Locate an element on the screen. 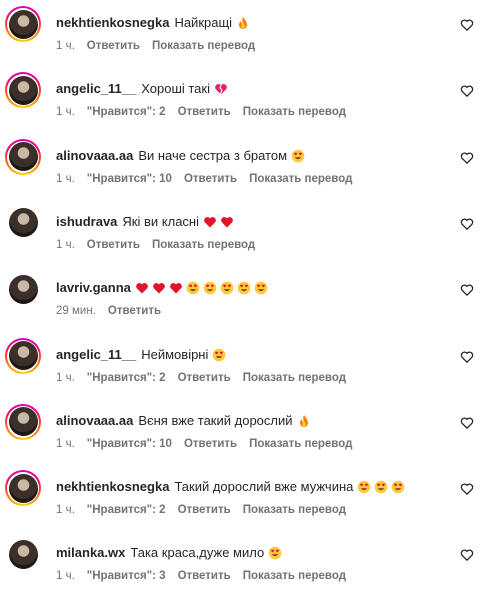 The width and height of the screenshot is (484, 592). comment-text-line: nekhtienkosnegka Найкращі is located at coordinates (153, 23).